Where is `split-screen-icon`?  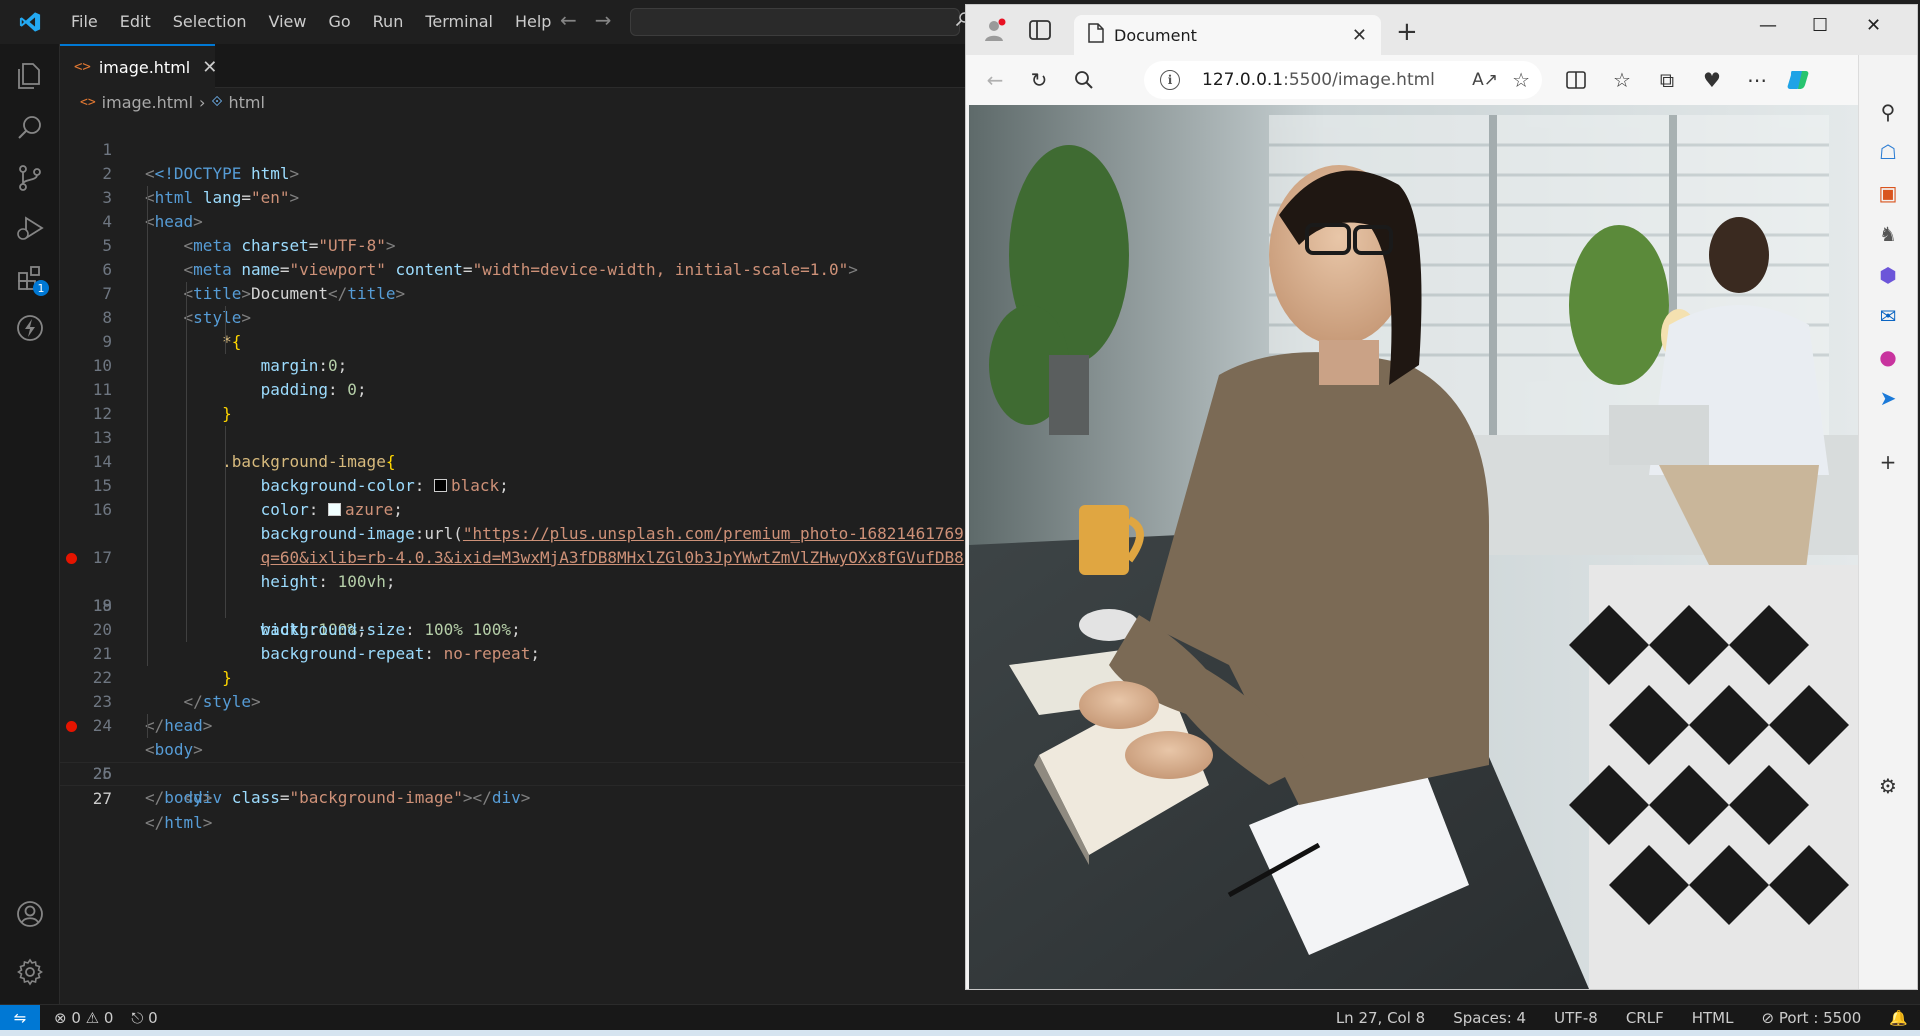 split-screen-icon is located at coordinates (1576, 80).